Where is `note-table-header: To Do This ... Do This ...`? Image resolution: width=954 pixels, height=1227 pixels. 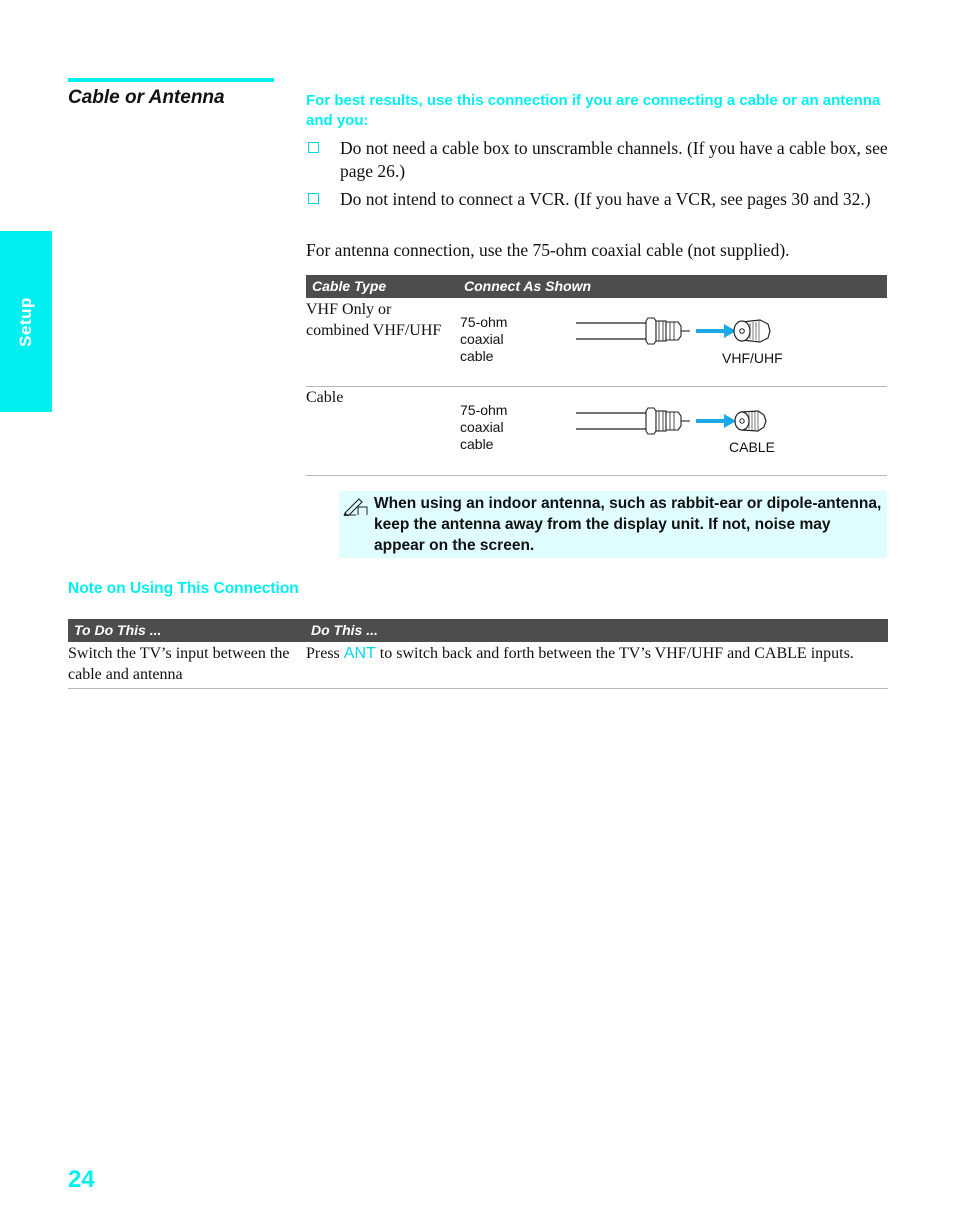 note-table-header: To Do This ... Do This ... is located at coordinates (478, 630).